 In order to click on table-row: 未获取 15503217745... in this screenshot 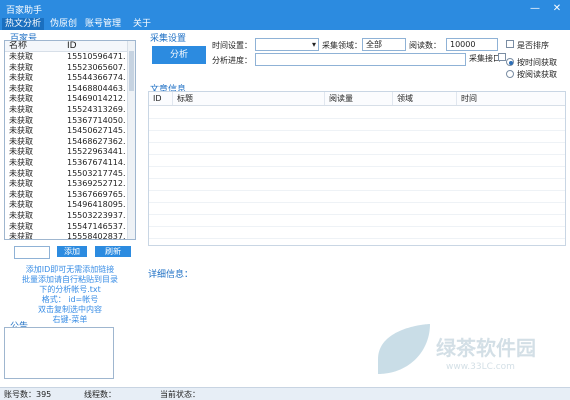, I will do `click(70, 174)`.